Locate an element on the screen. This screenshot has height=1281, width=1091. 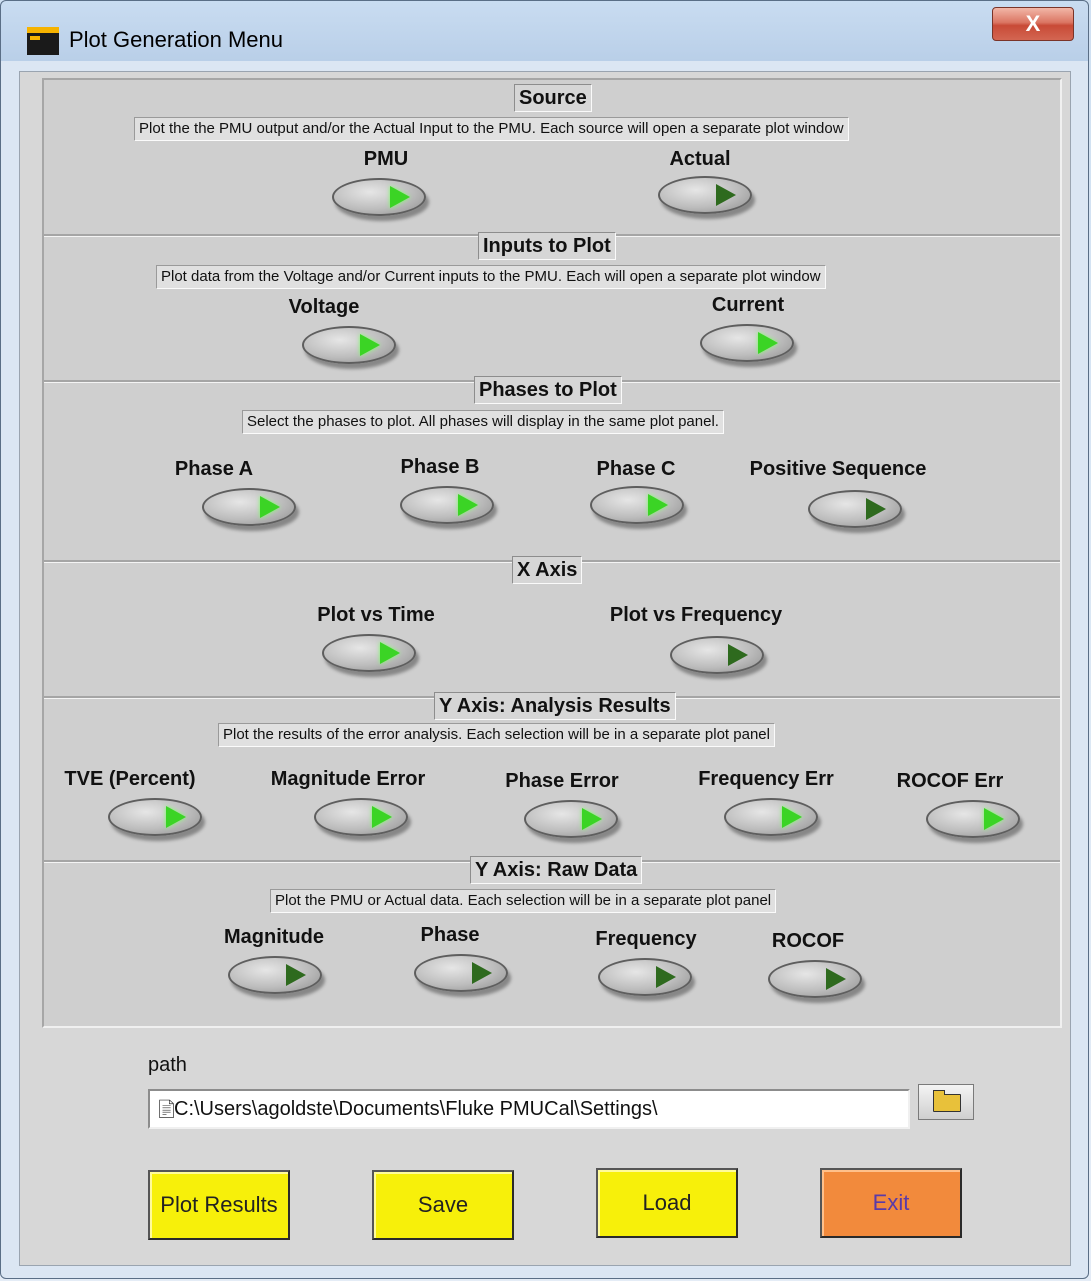
label-pmu: PMU is located at coordinates (386, 159).